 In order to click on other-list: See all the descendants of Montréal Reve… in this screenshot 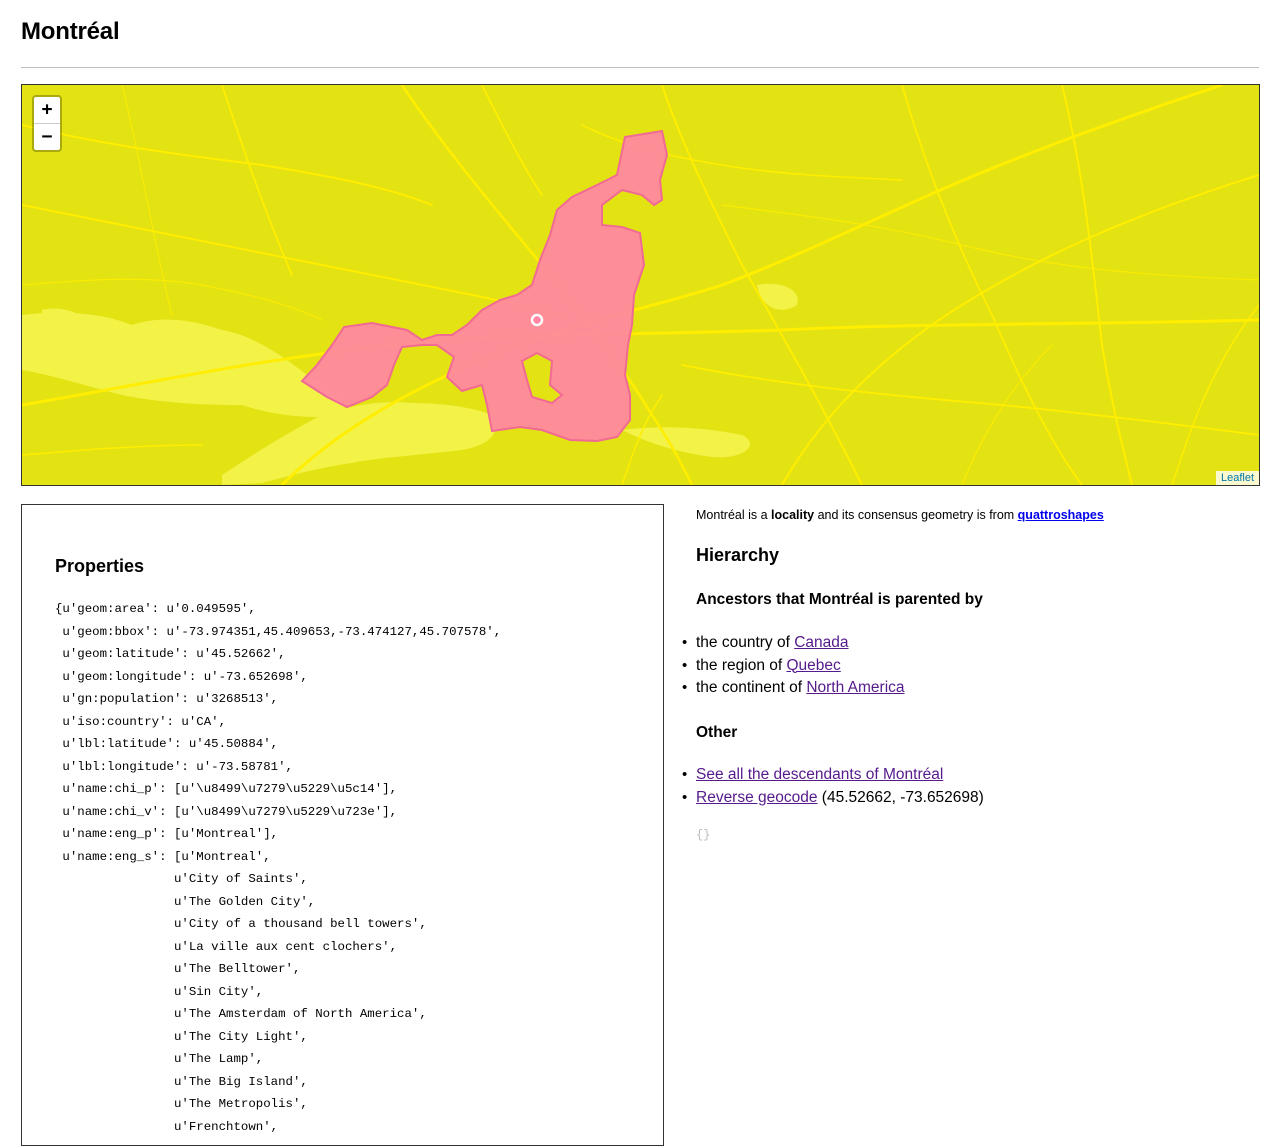, I will do `click(833, 786)`.